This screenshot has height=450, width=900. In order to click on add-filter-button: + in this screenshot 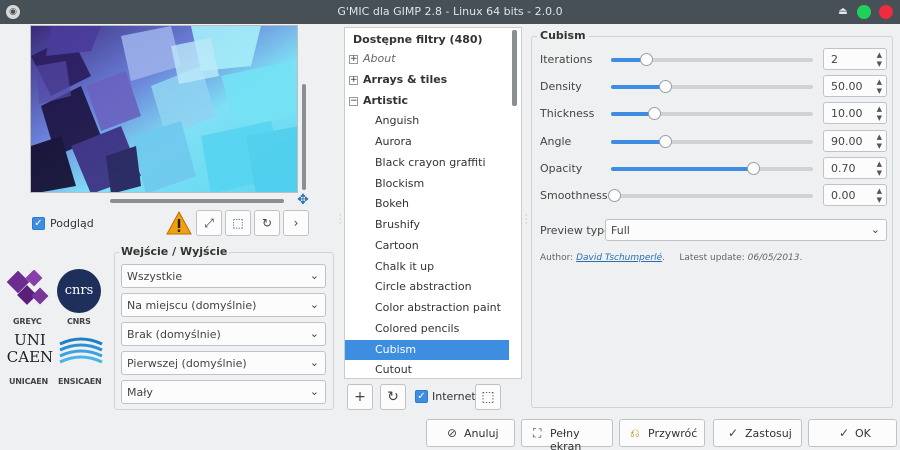, I will do `click(360, 397)`.